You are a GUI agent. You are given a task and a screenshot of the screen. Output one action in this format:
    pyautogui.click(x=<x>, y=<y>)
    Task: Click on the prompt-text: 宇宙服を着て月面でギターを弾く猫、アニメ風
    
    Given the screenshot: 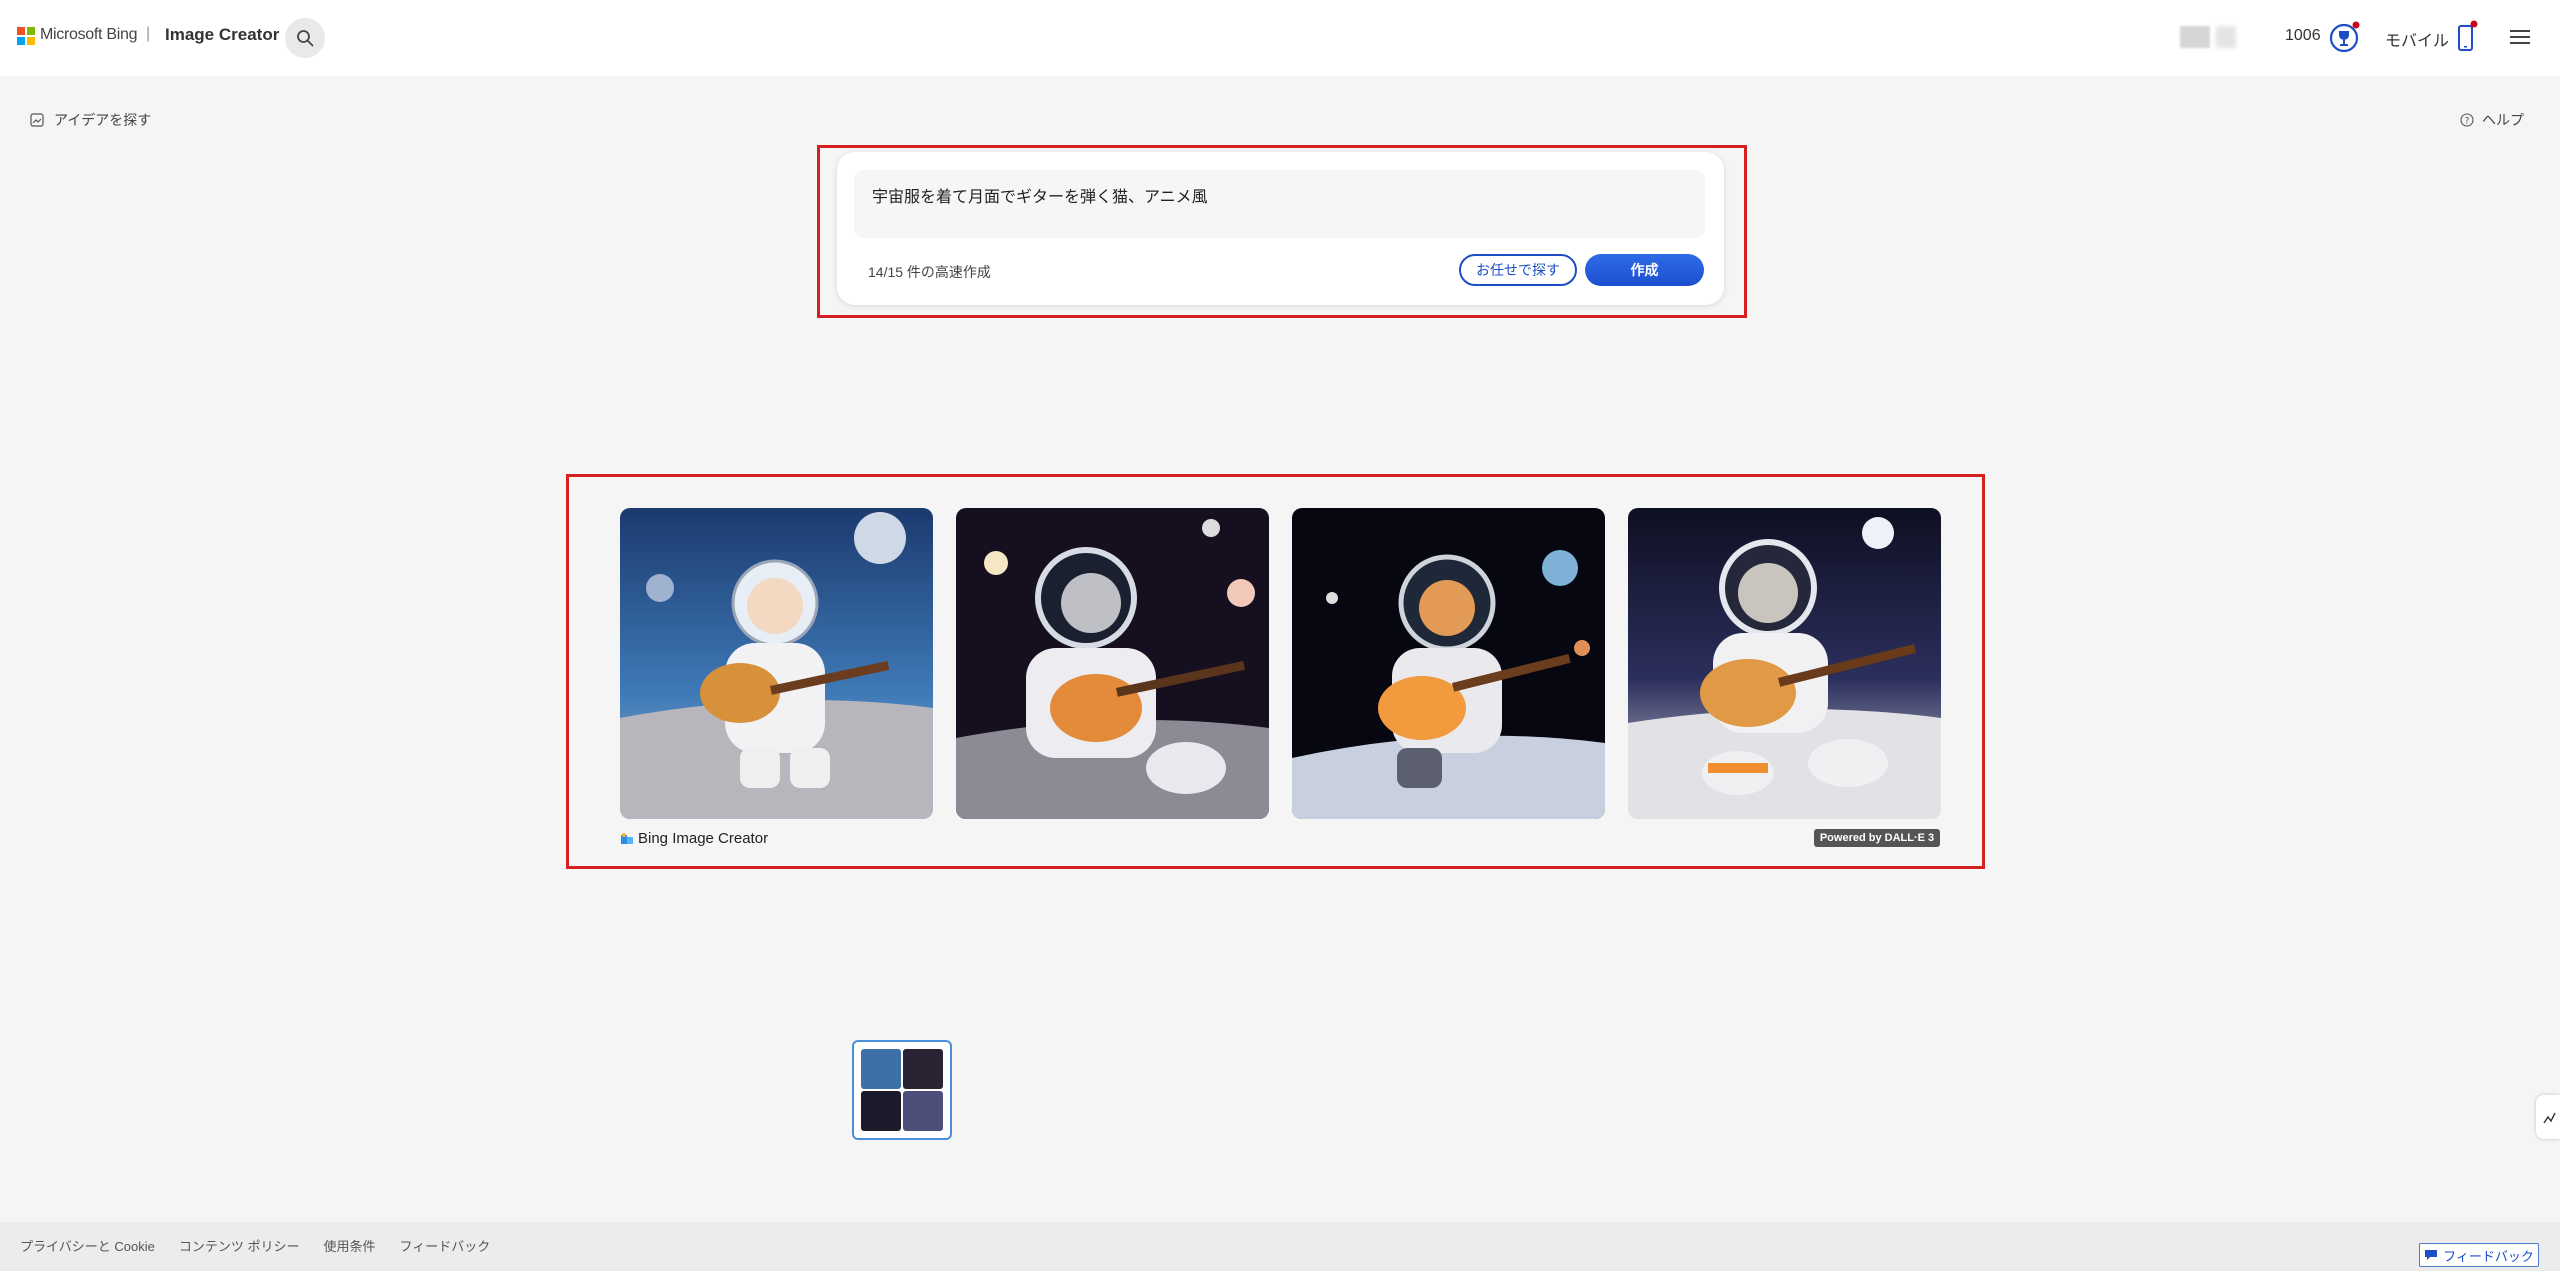 What is the action you would take?
    pyautogui.click(x=1040, y=195)
    